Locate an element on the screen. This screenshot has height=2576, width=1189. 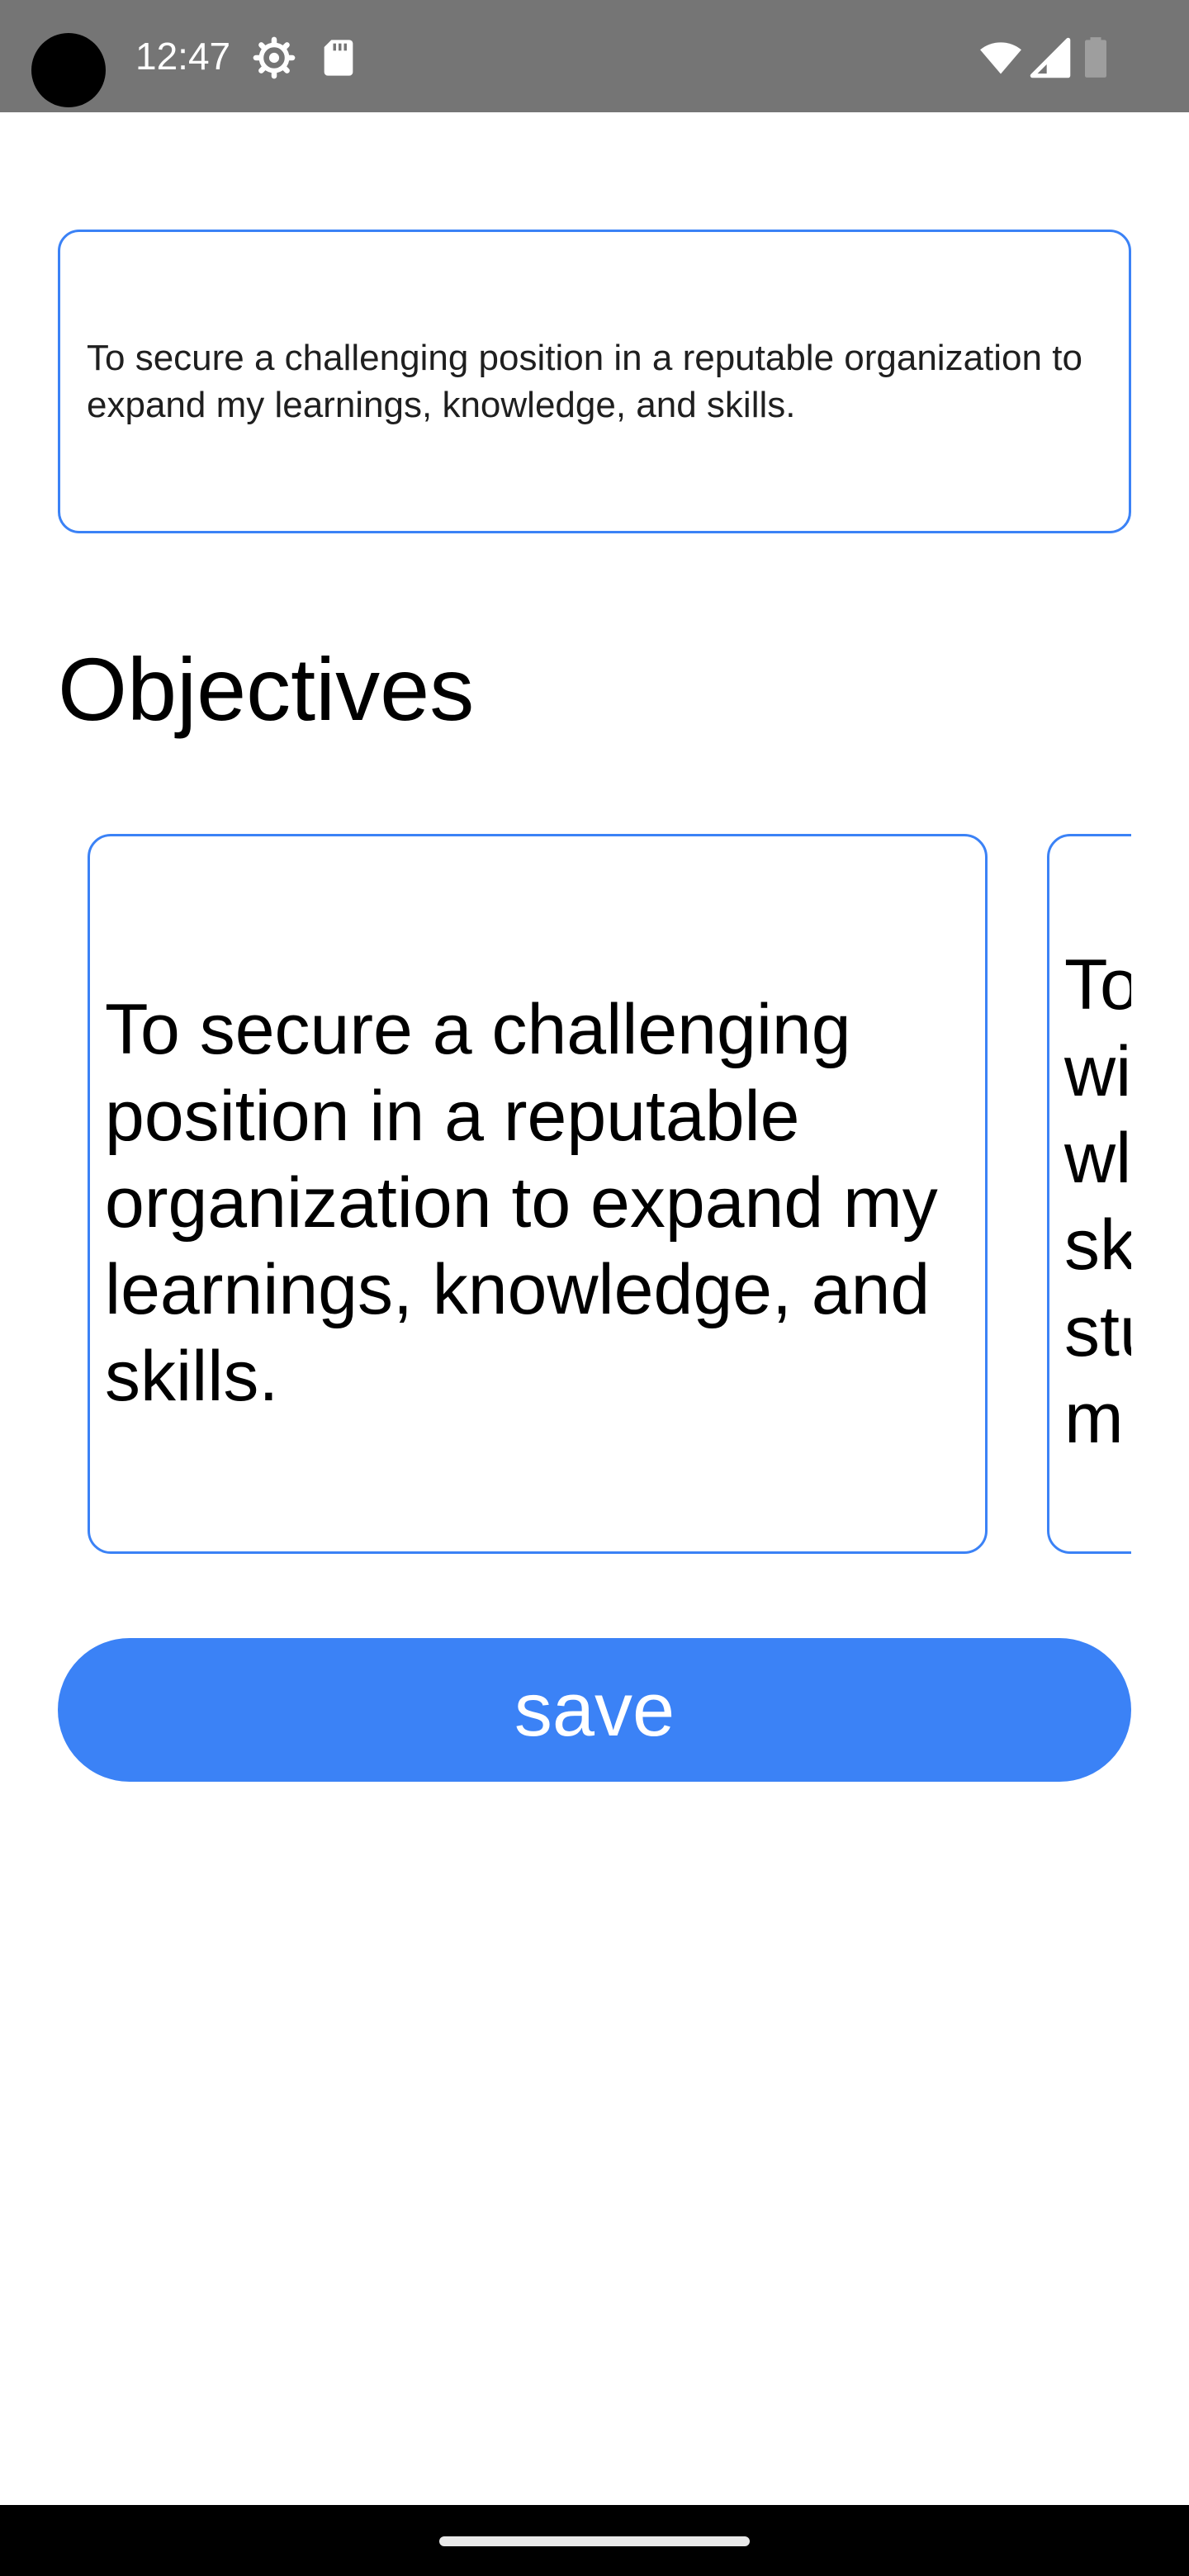
navigation-bar is located at coordinates (594, 2540).